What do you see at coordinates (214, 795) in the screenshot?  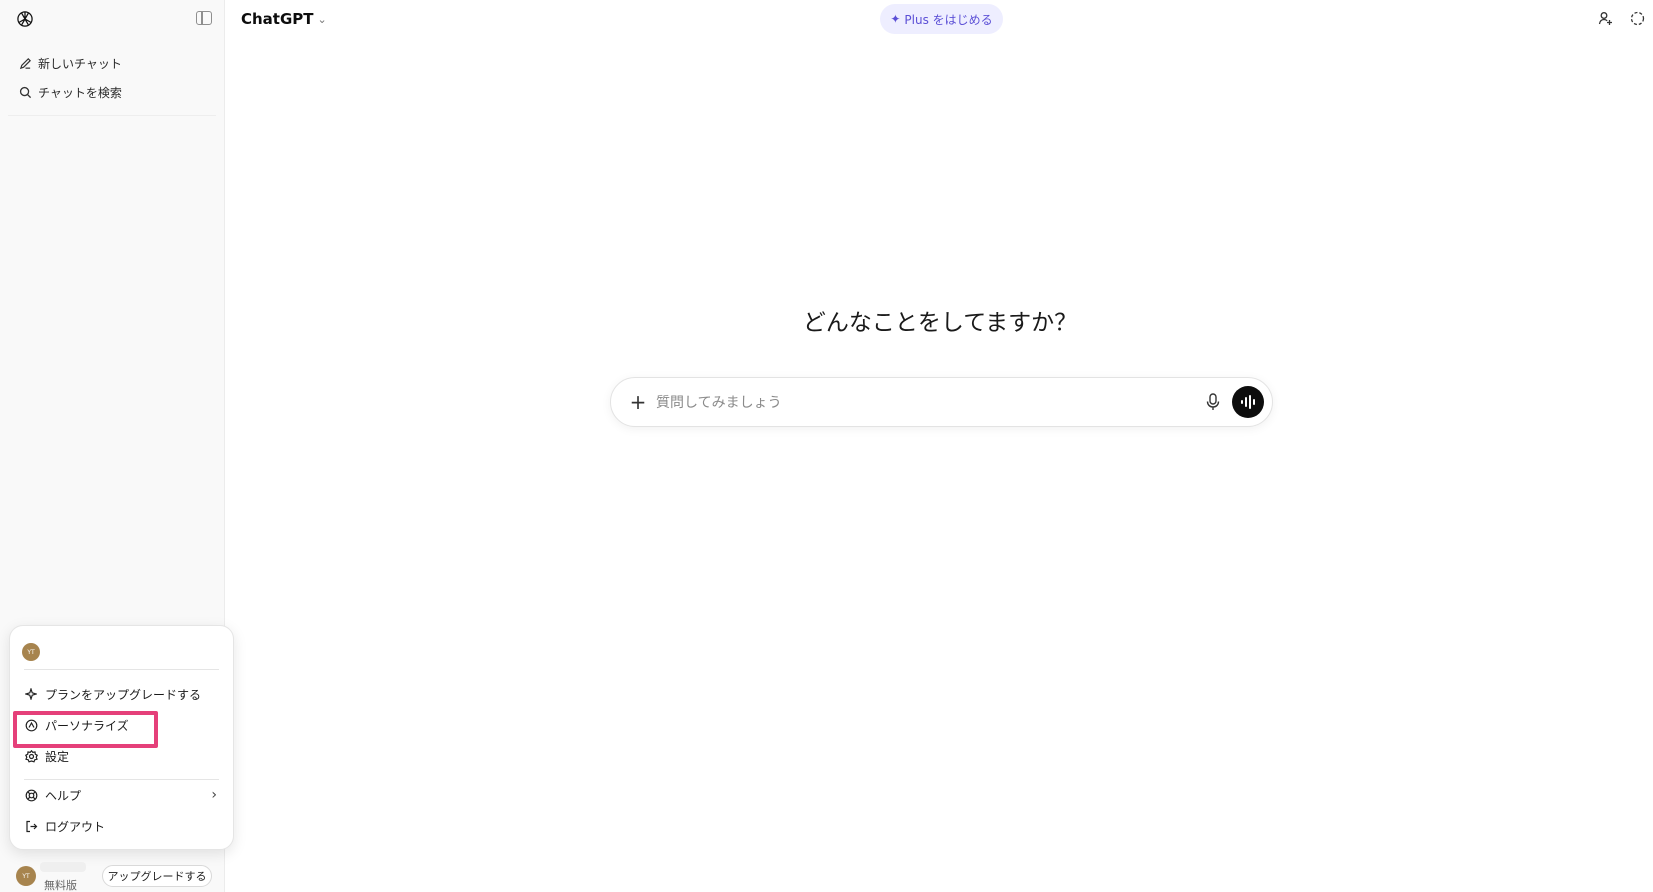 I see `chevron-right-icon: ›` at bounding box center [214, 795].